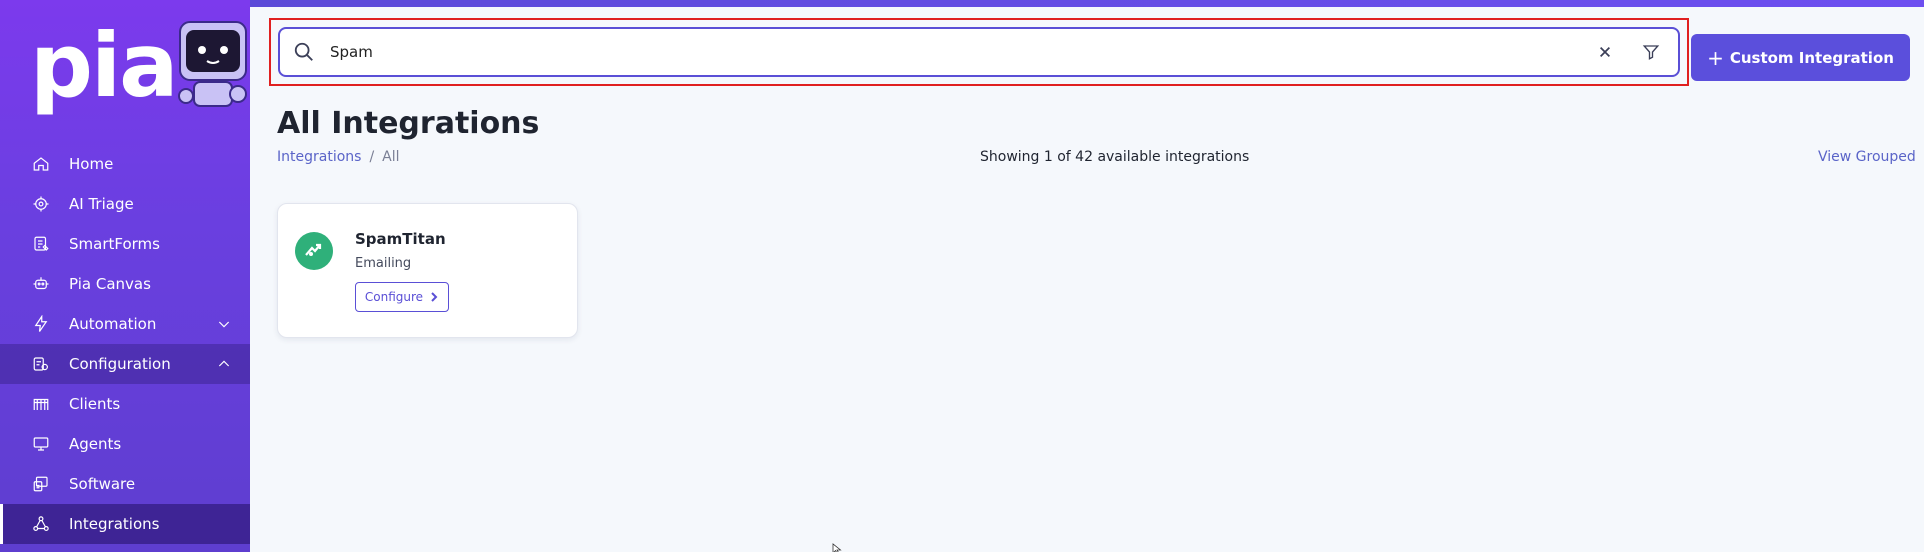 Image resolution: width=1924 pixels, height=560 pixels. I want to click on breadcrumb: Integrations / All, so click(338, 157).